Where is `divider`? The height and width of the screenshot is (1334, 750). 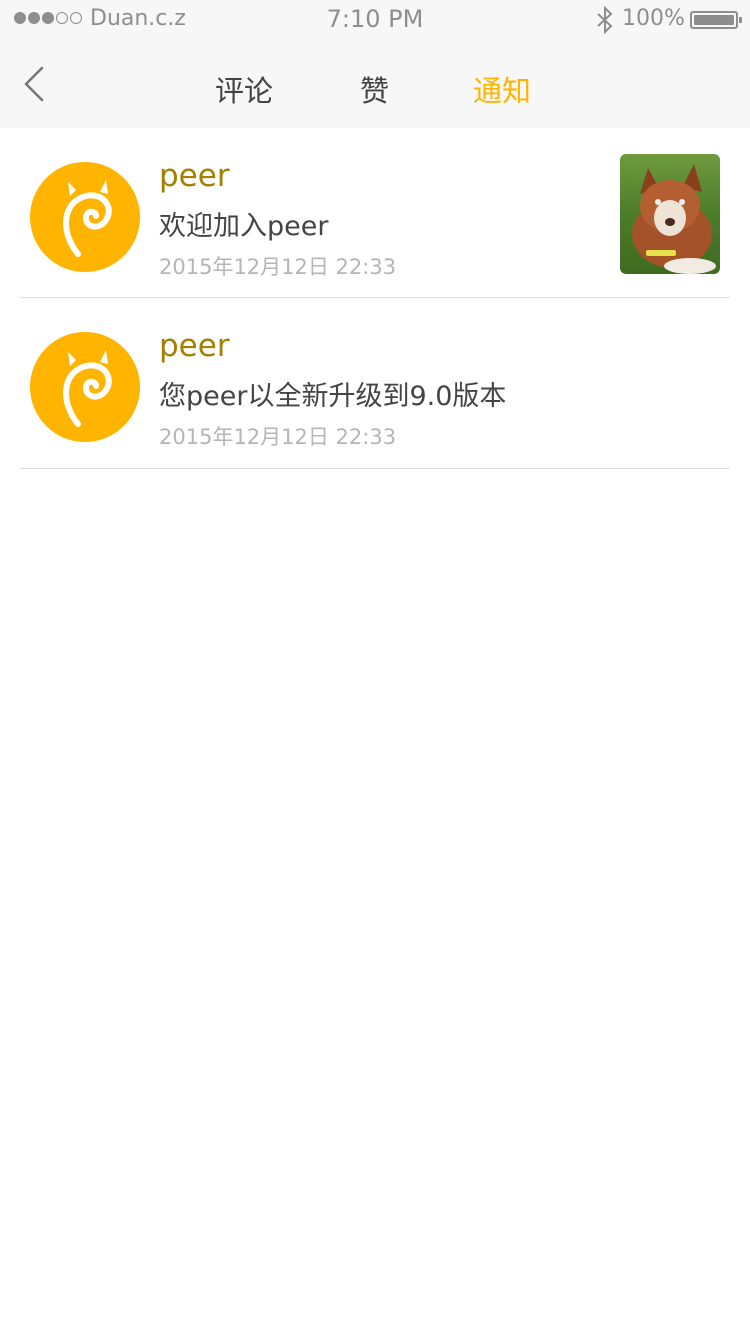
divider is located at coordinates (375, 468).